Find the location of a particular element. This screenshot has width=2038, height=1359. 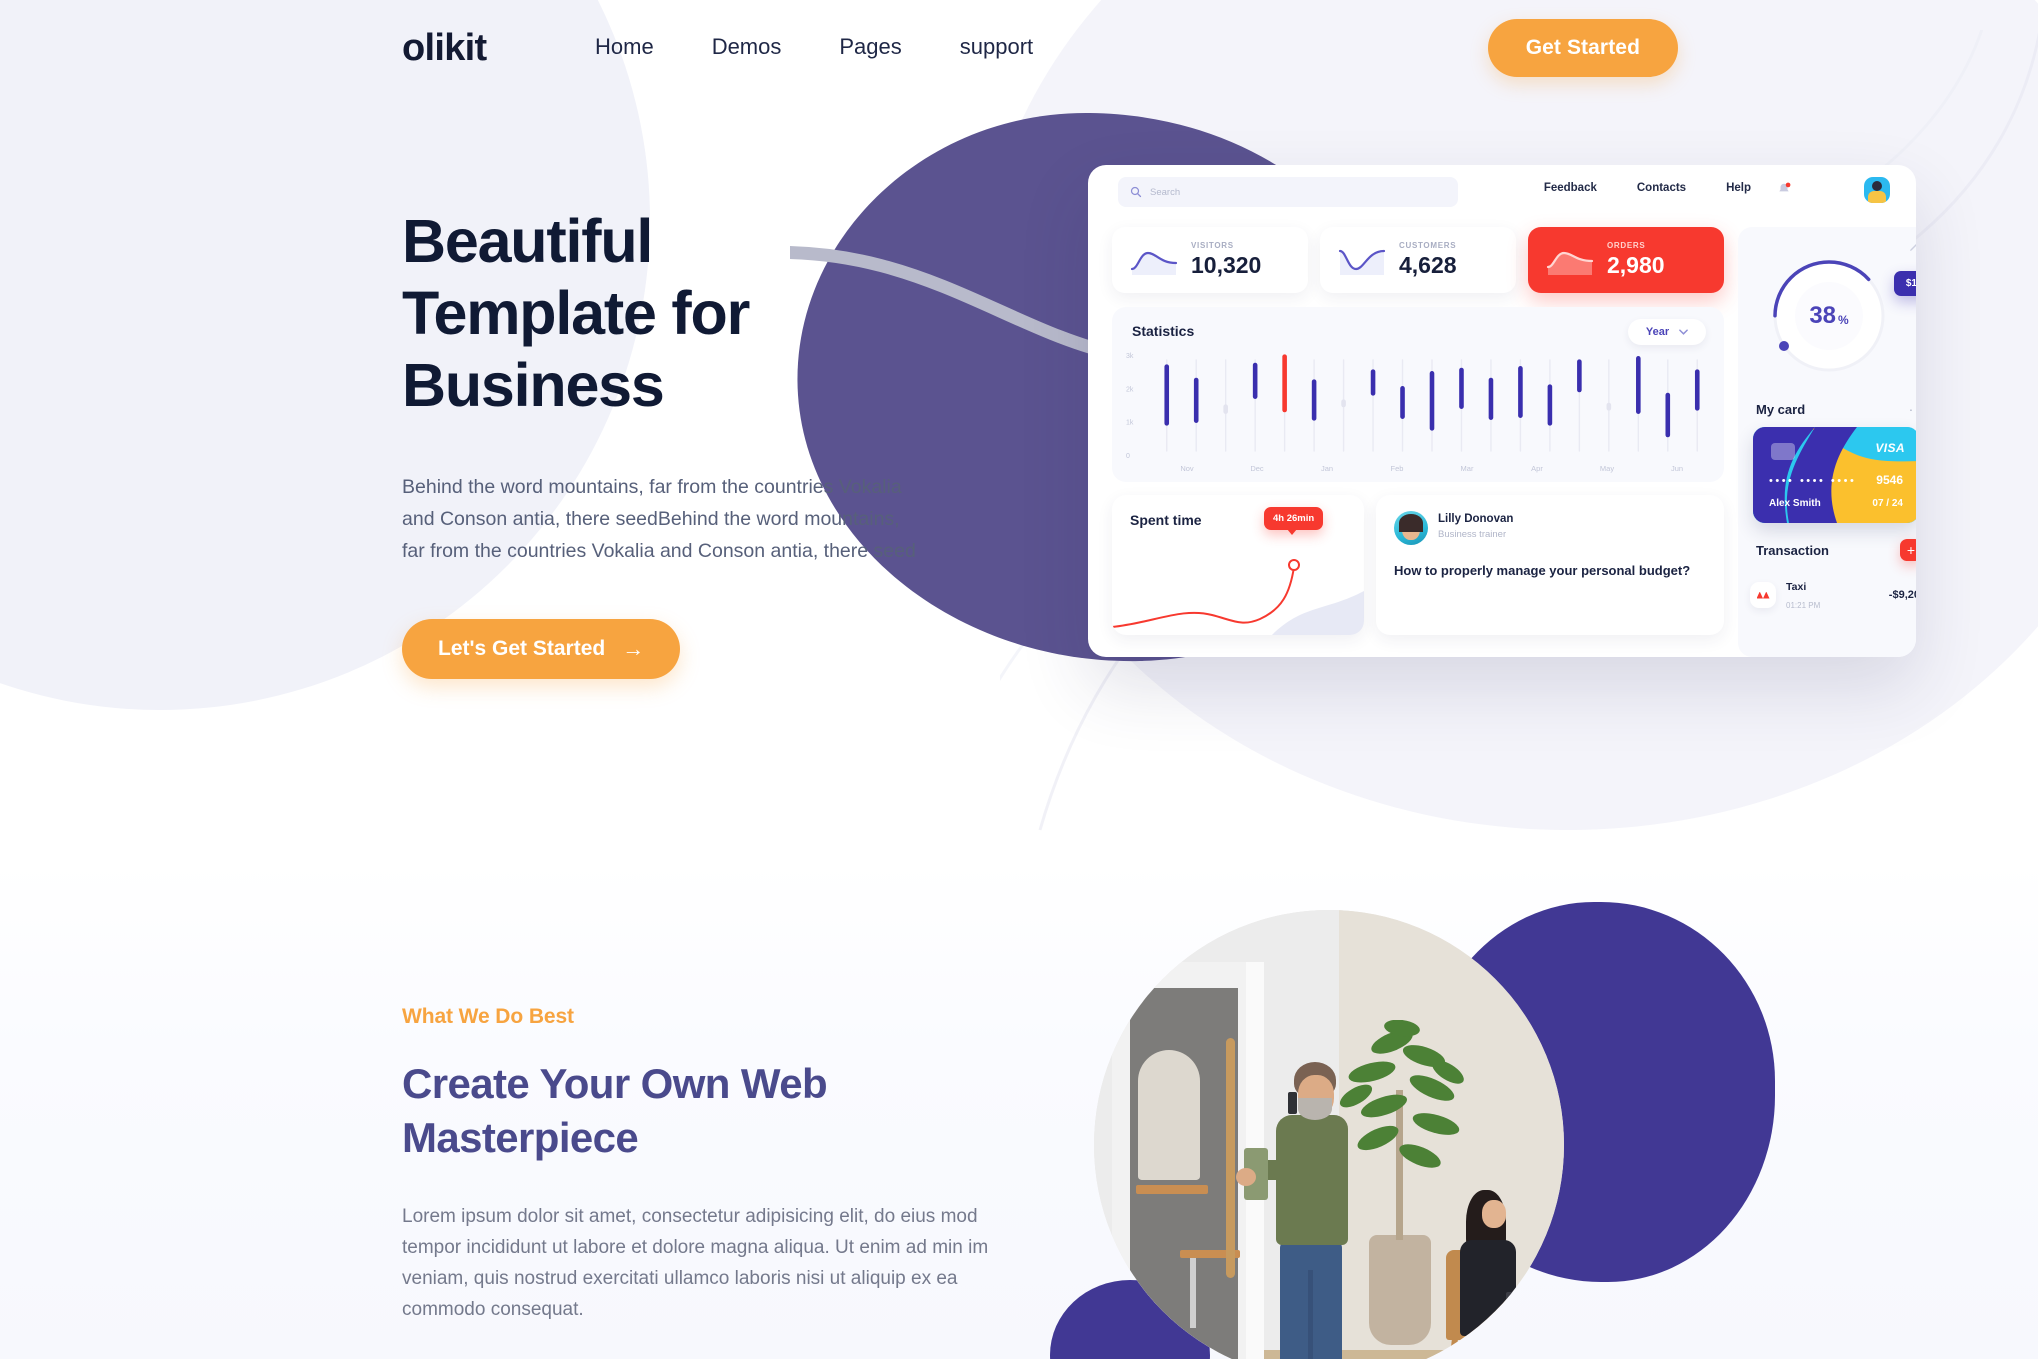

dashboard-user-avatar is located at coordinates (1877, 190).